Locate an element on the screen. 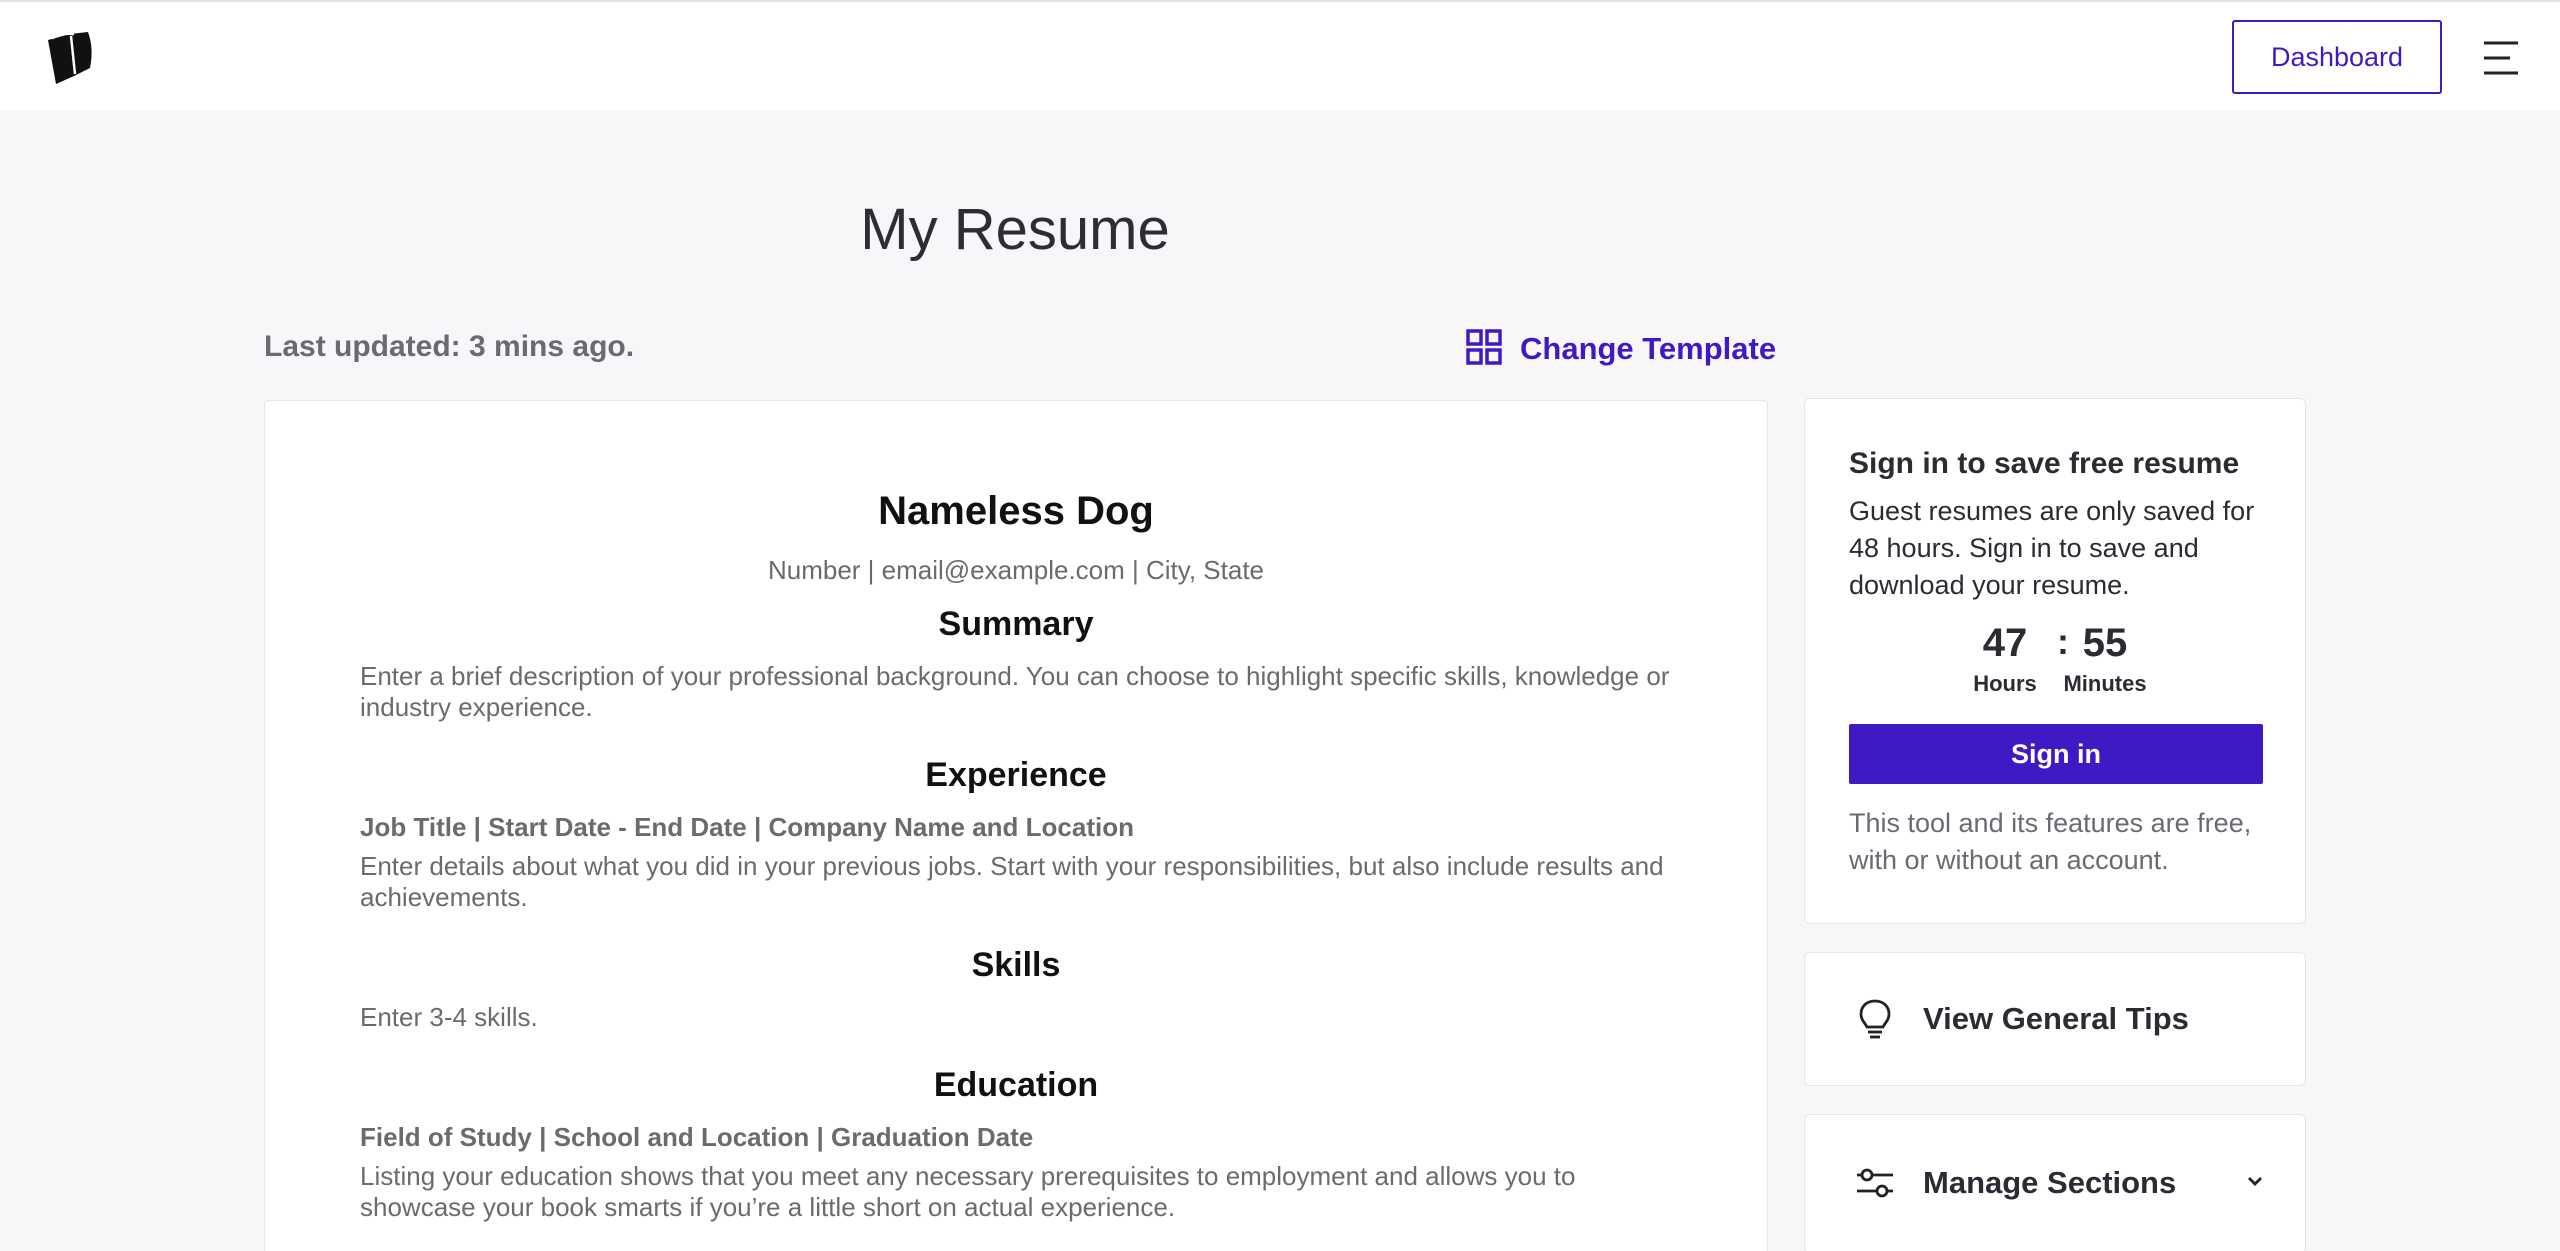  chevron-down-icon is located at coordinates (2255, 1181).